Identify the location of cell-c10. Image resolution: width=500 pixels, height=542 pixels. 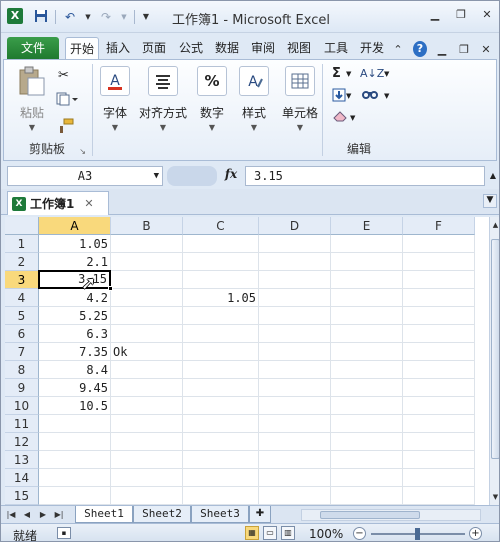
(221, 406).